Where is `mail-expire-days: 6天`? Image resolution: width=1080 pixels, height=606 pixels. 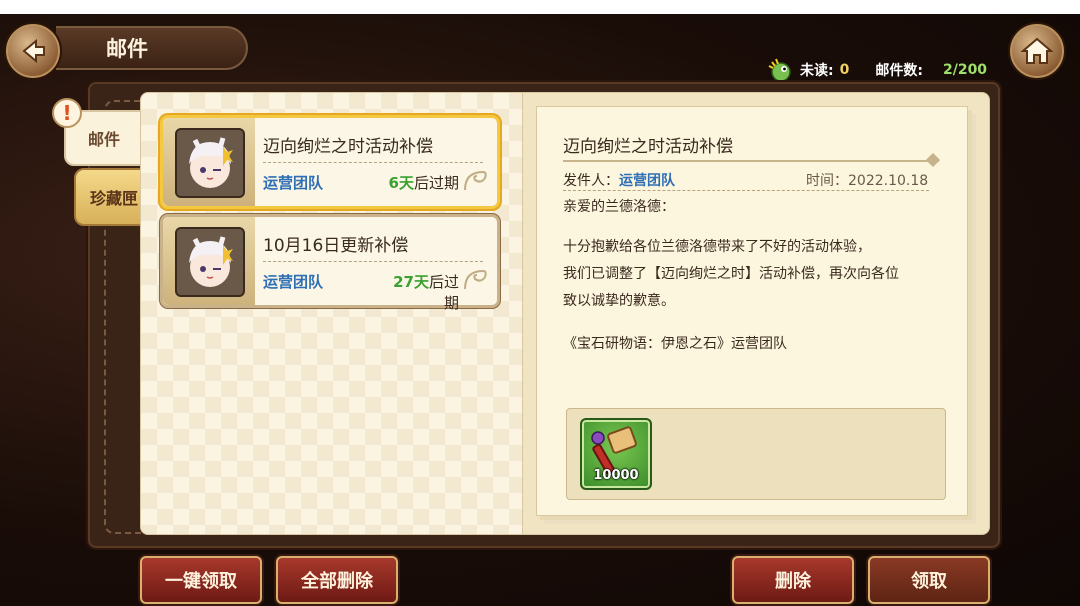
mail-expire-days: 6天 is located at coordinates (401, 183).